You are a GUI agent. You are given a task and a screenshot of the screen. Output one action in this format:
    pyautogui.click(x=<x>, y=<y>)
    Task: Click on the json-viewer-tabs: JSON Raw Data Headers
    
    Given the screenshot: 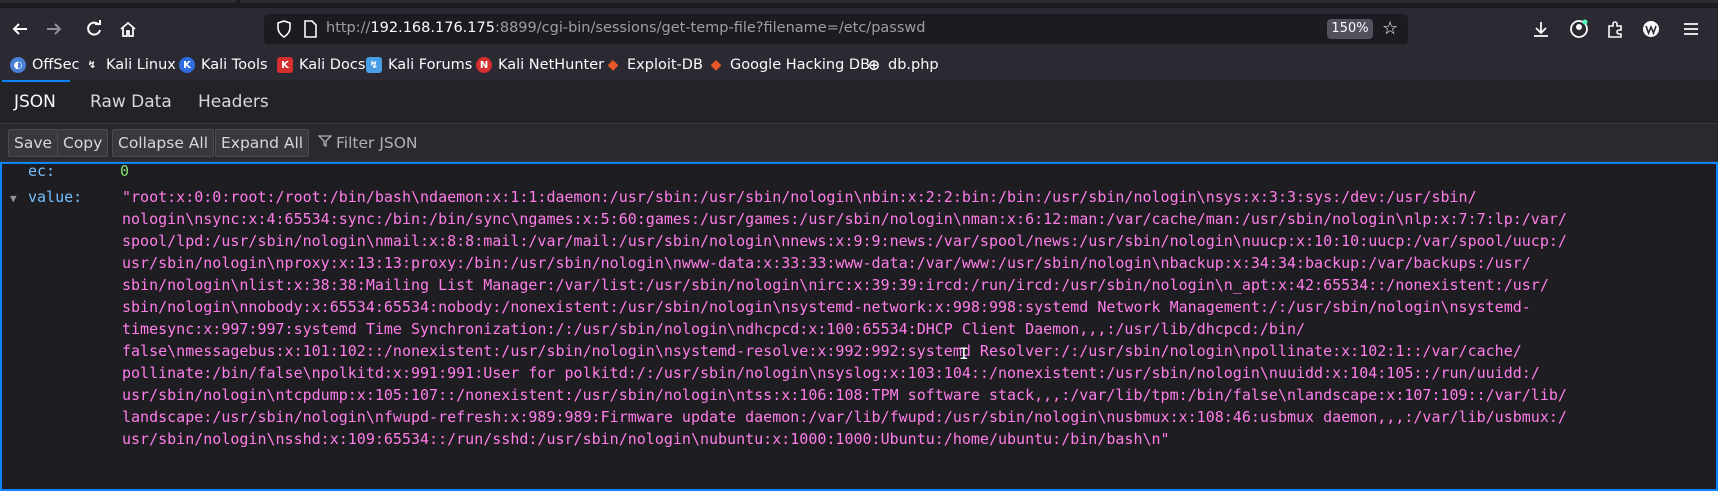 What is the action you would take?
    pyautogui.click(x=859, y=102)
    